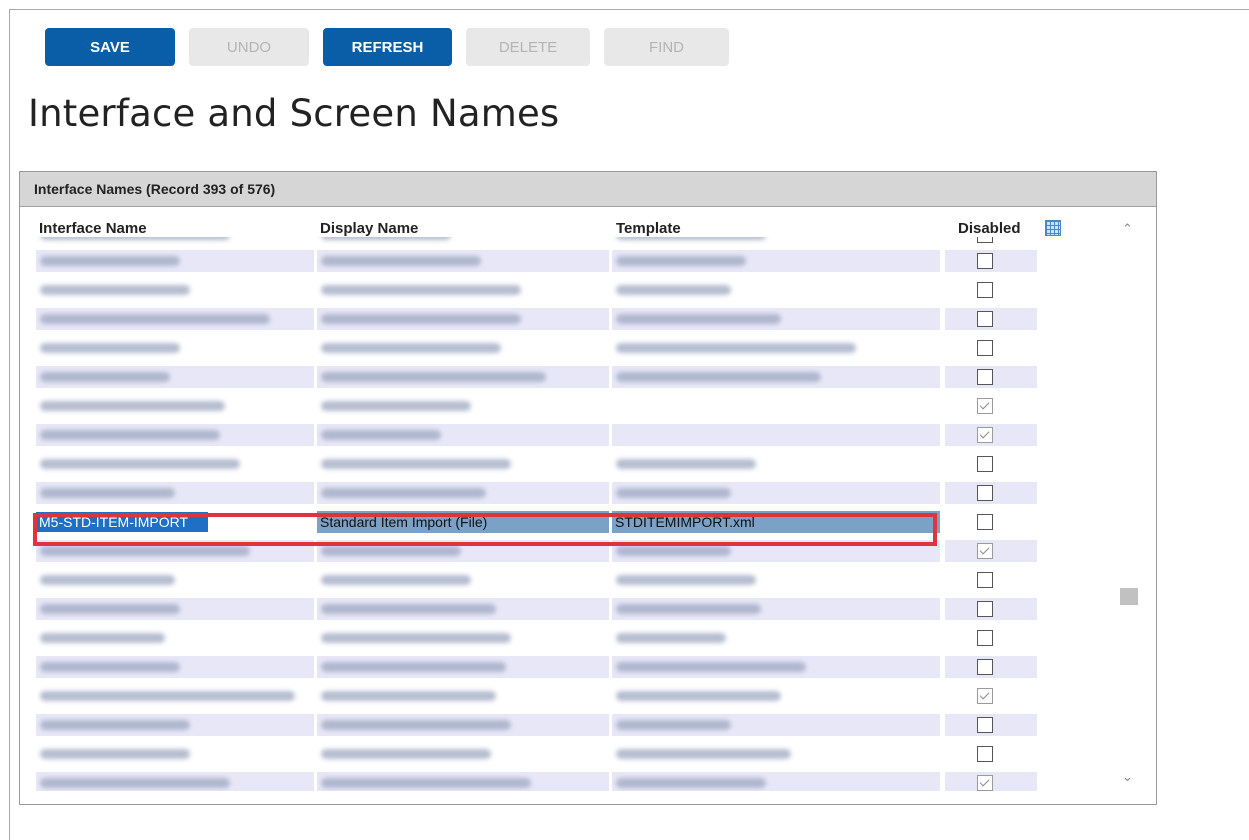 The image size is (1249, 840). I want to click on find-button: FIND, so click(666, 47).